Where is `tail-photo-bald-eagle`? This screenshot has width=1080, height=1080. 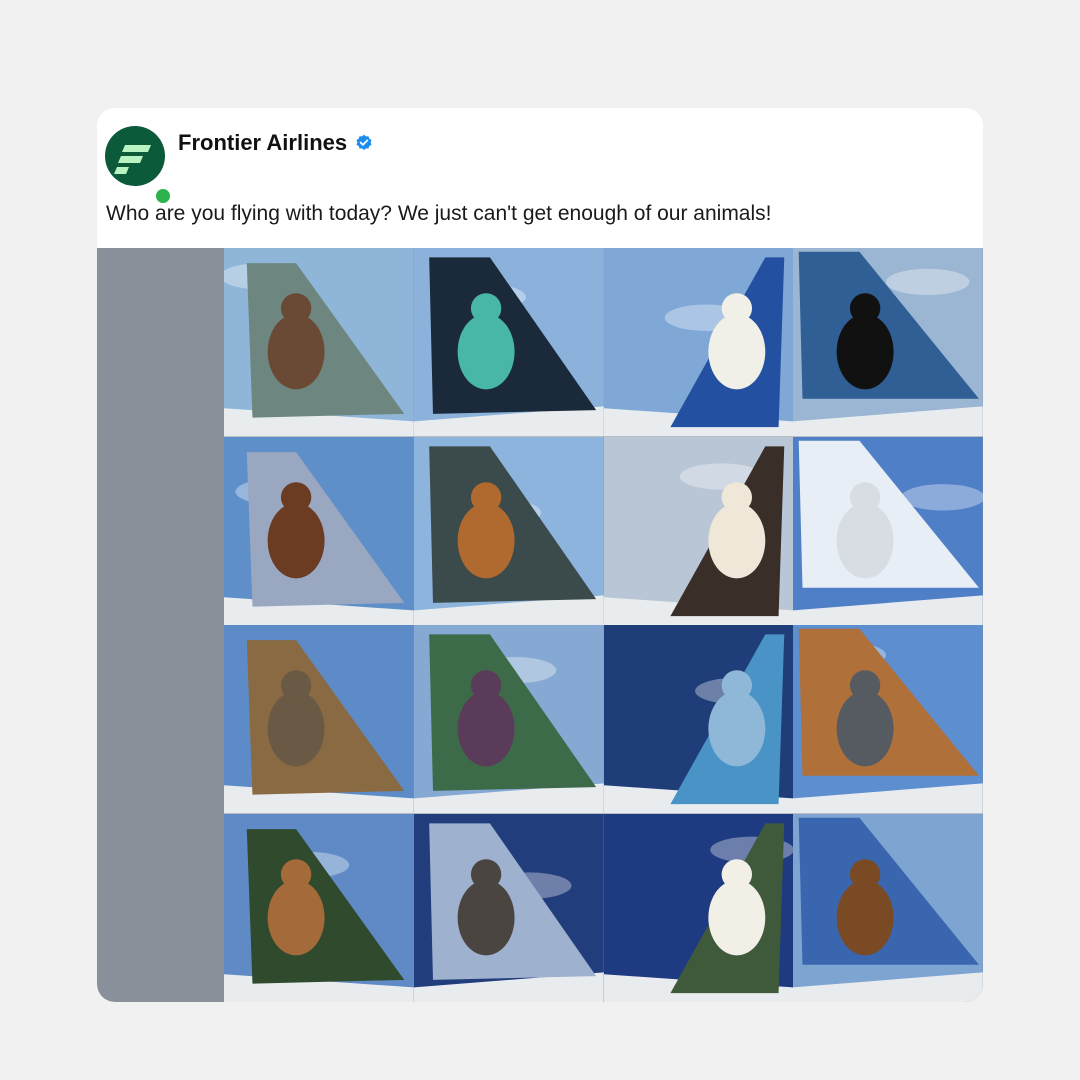
tail-photo-bald-eagle is located at coordinates (698, 907).